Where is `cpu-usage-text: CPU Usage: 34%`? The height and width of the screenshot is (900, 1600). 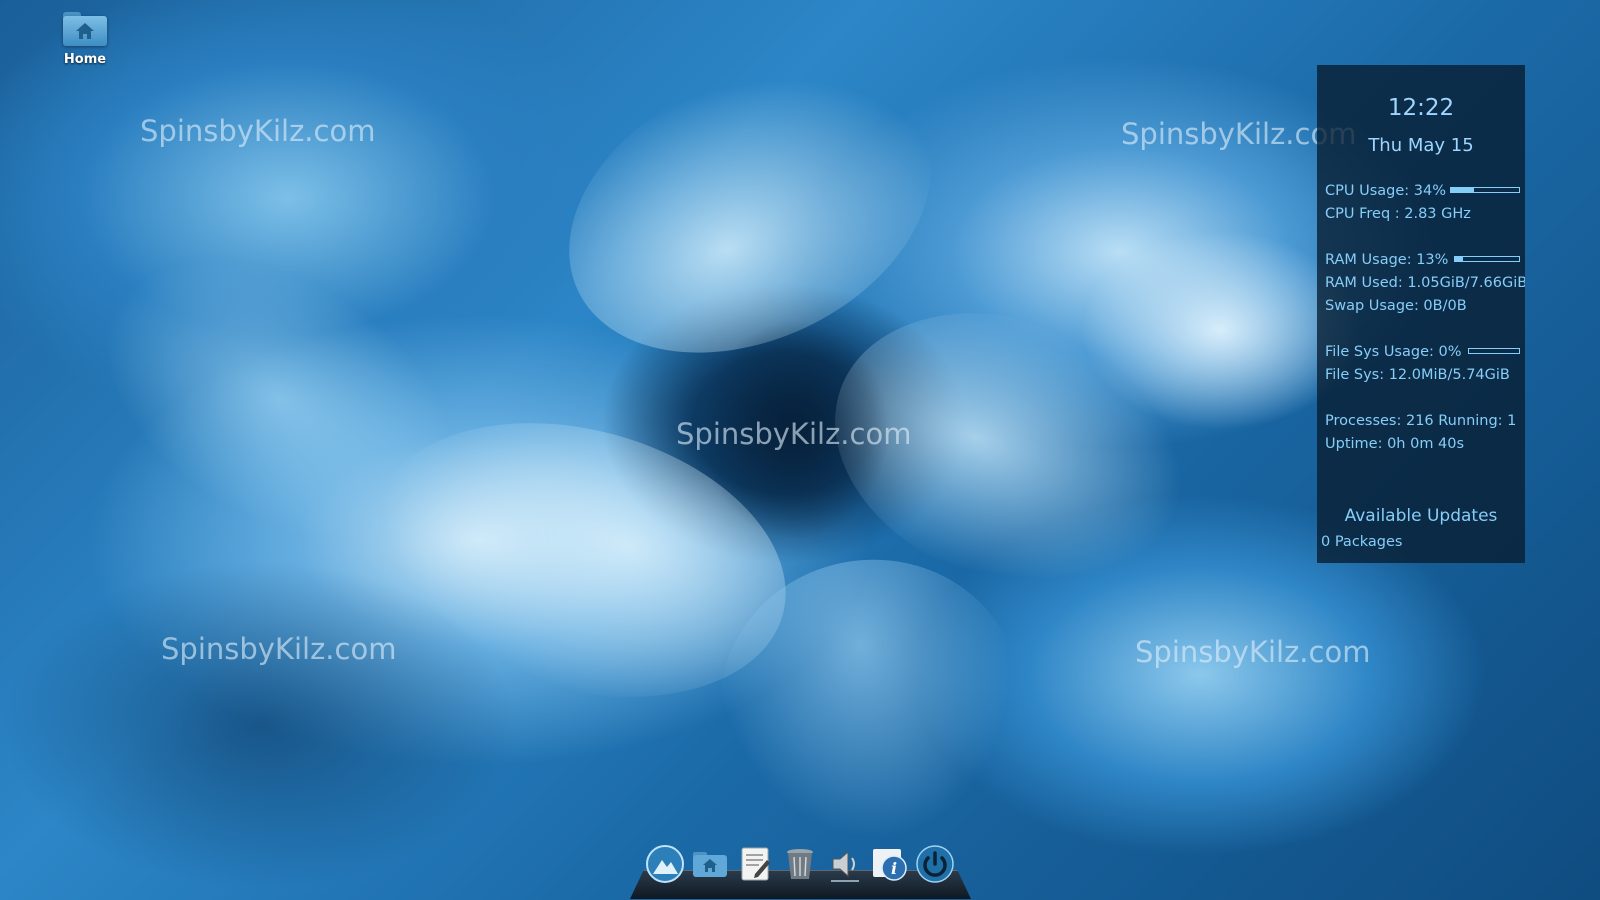 cpu-usage-text: CPU Usage: 34% is located at coordinates (1385, 191).